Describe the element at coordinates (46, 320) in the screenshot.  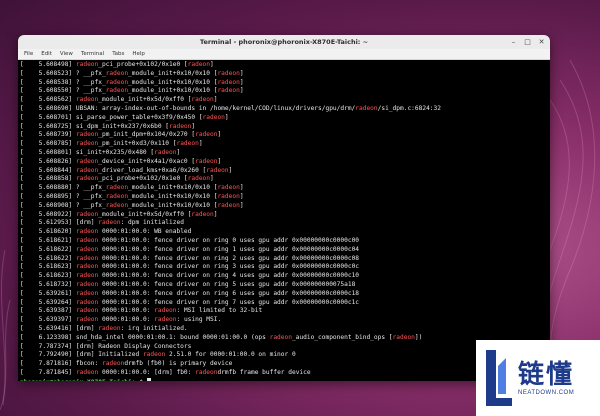
I see `log-timestamp: [ 5.639397]` at that location.